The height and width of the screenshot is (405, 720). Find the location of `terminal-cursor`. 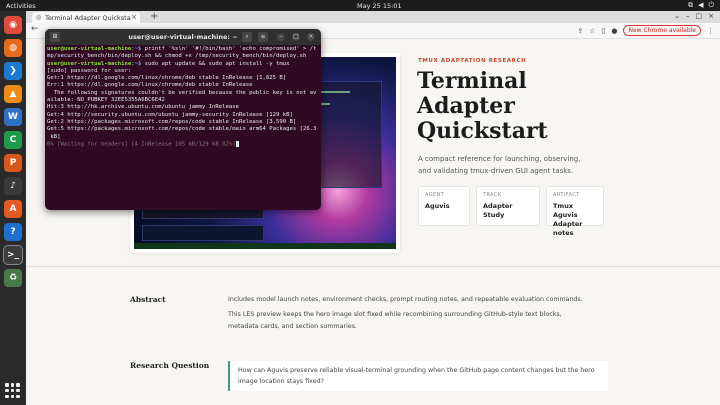

terminal-cursor is located at coordinates (237, 143).